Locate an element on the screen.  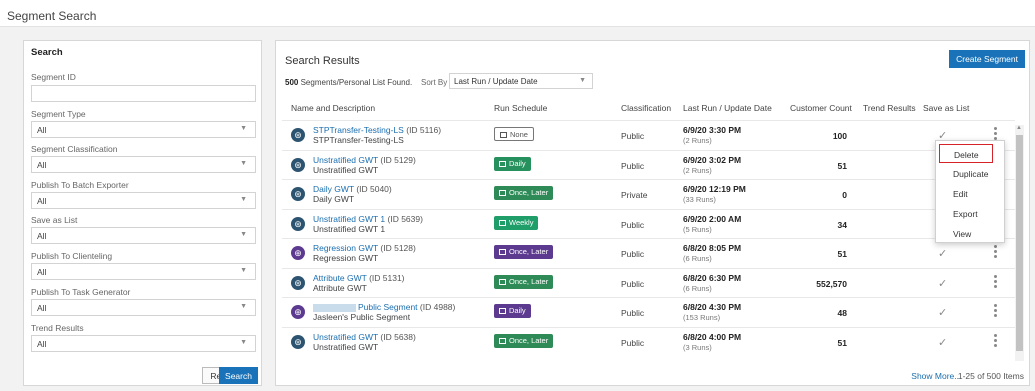
segment-name-link: Unstratified GWT 1 (ID 5639) is located at coordinates (368, 219).